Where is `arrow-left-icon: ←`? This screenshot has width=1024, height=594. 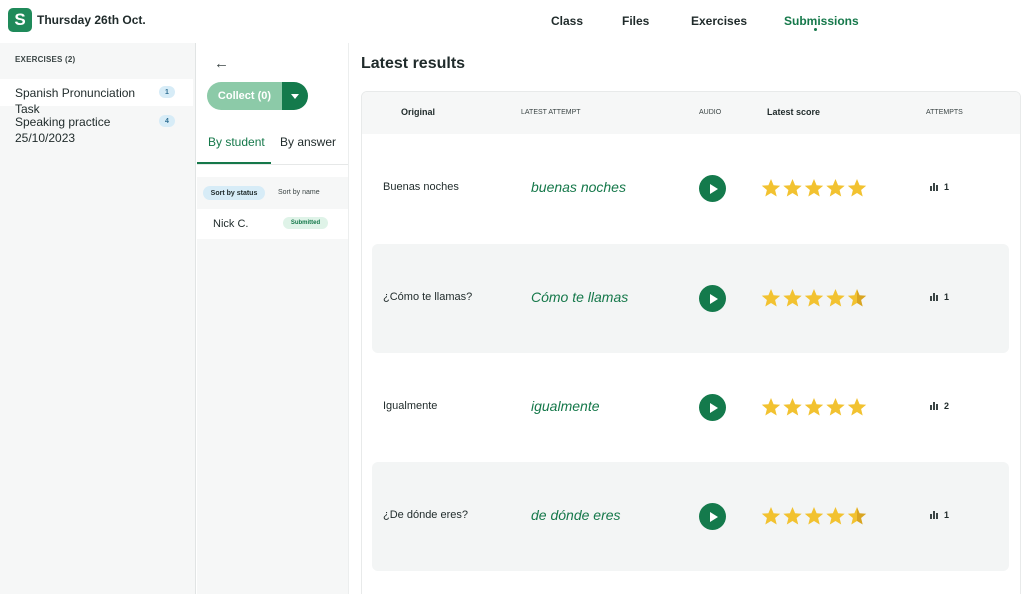 arrow-left-icon: ← is located at coordinates (221, 63).